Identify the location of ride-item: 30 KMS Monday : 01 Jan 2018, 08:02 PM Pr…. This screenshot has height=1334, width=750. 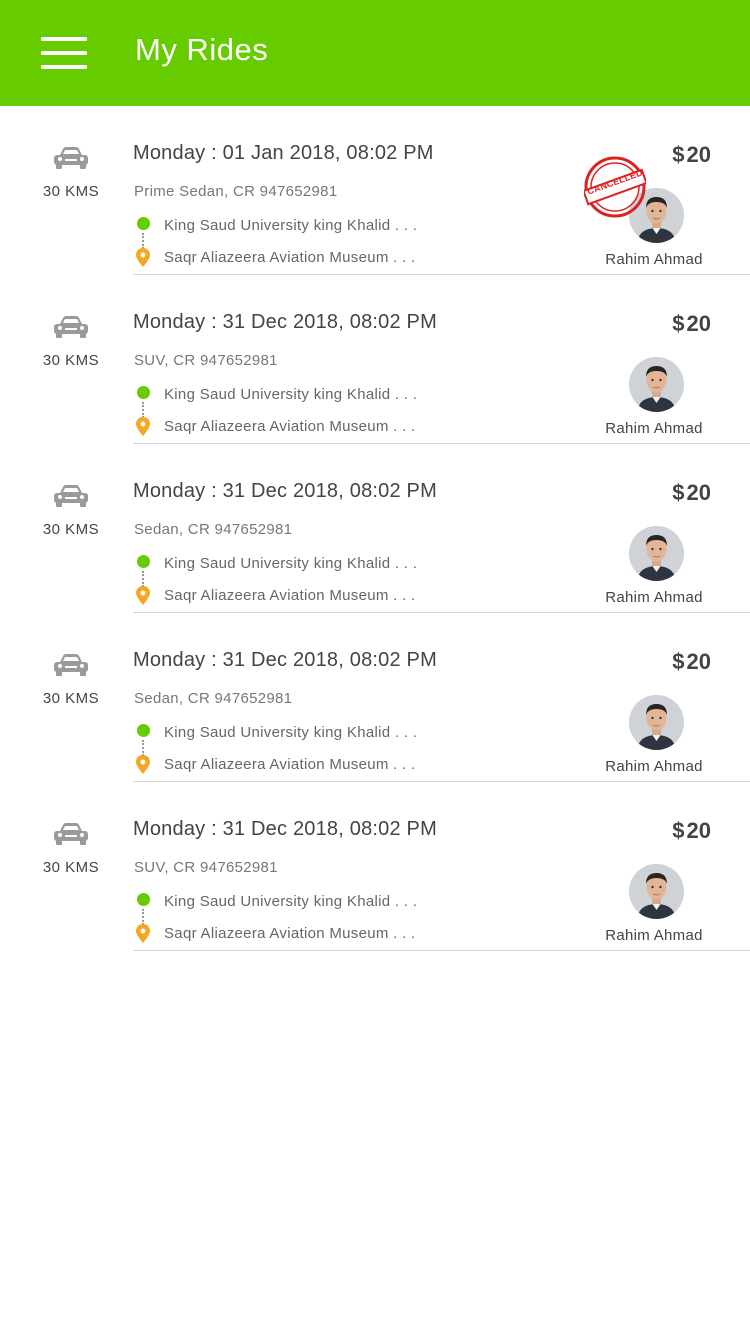
(375, 190).